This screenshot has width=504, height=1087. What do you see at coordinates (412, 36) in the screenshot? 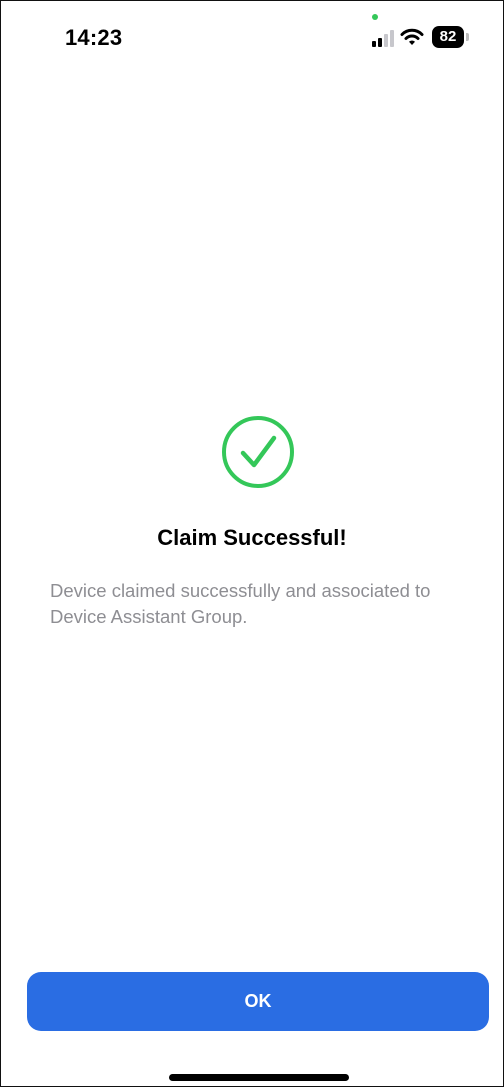
I see `wifi-icon` at bounding box center [412, 36].